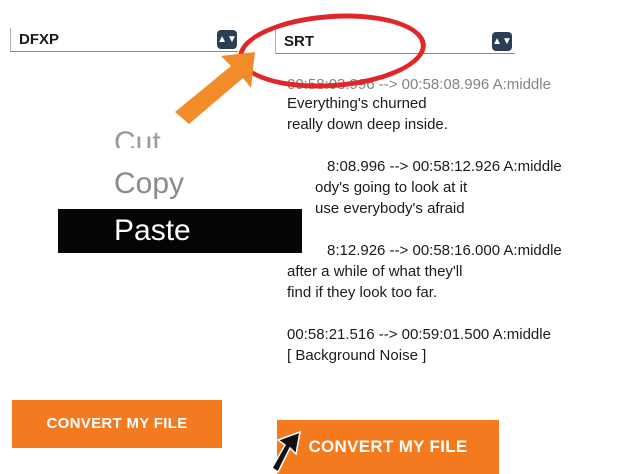 This screenshot has width=644, height=474. What do you see at coordinates (375, 271) in the screenshot?
I see `cue-line: after a while of what they'll` at bounding box center [375, 271].